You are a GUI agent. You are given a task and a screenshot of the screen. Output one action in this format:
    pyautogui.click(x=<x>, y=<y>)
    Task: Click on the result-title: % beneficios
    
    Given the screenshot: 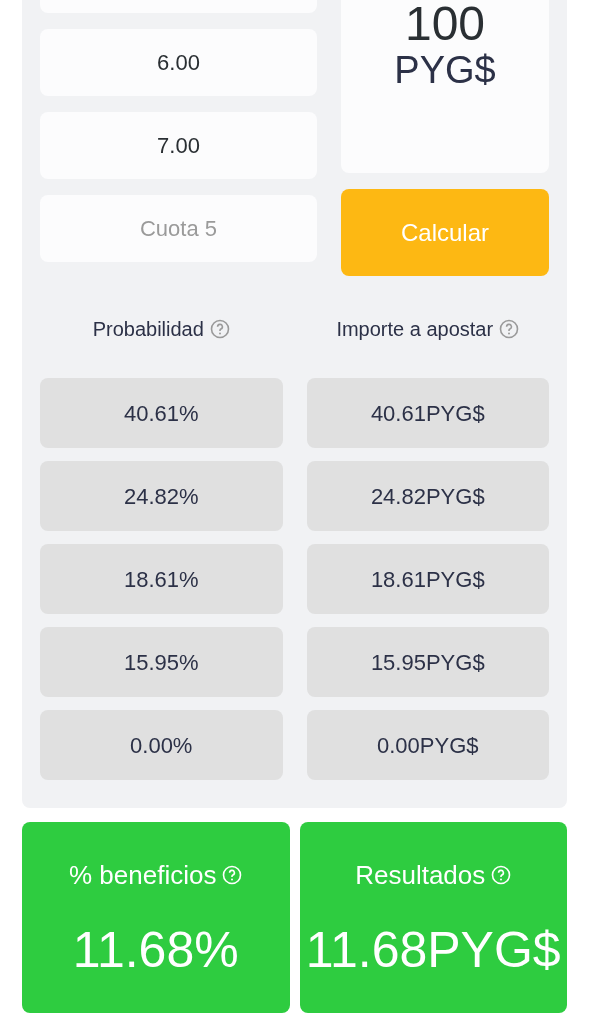 What is the action you would take?
    pyautogui.click(x=143, y=875)
    